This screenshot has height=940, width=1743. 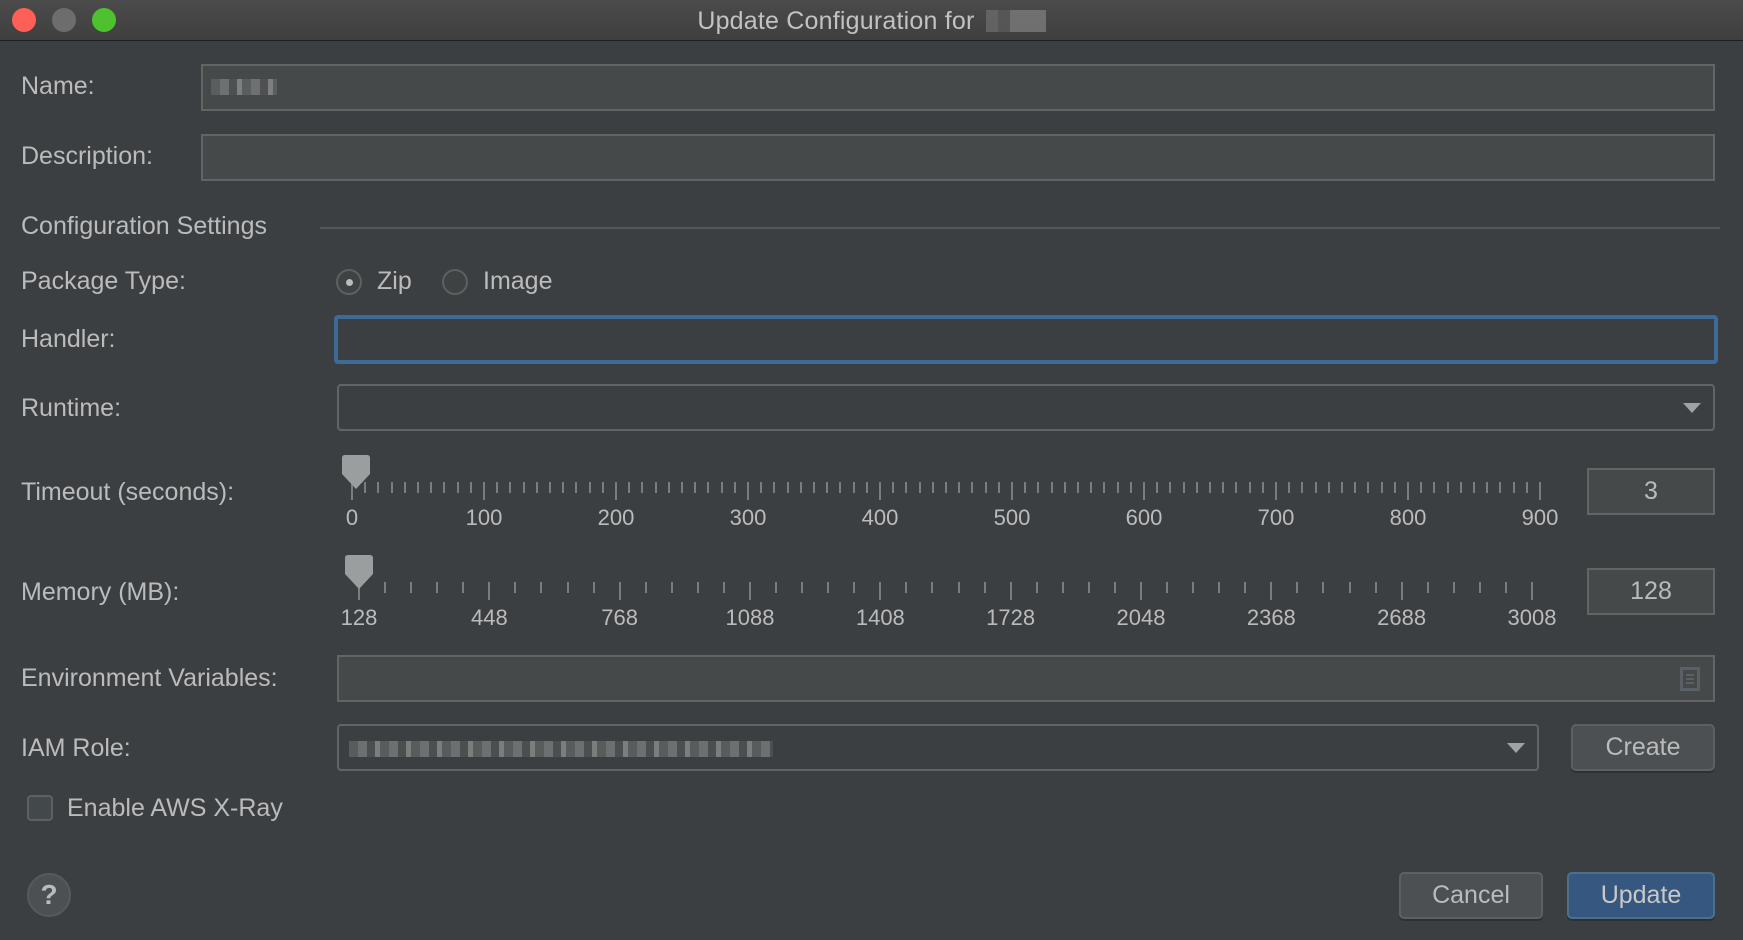 What do you see at coordinates (394, 281) in the screenshot?
I see `radio-zip-label: Zip` at bounding box center [394, 281].